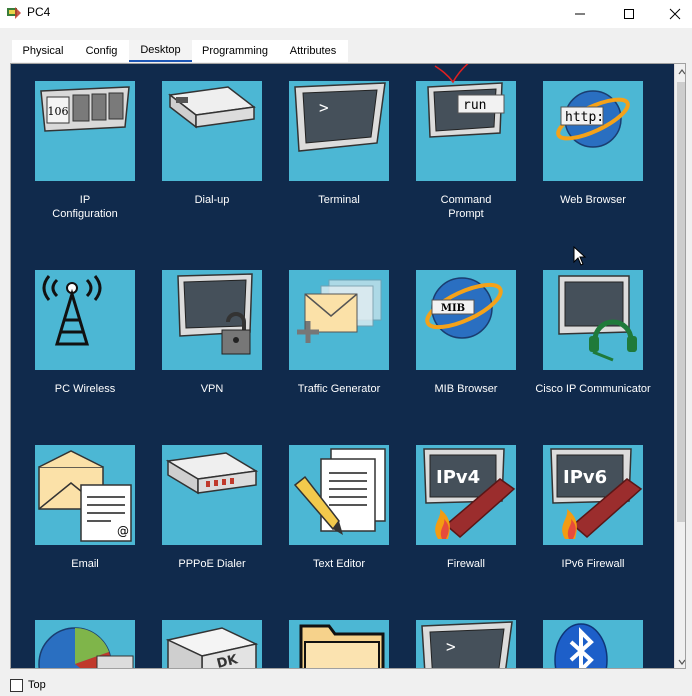 This screenshot has height=696, width=692. What do you see at coordinates (212, 644) in the screenshot?
I see `sdk-box-icon: DK` at bounding box center [212, 644].